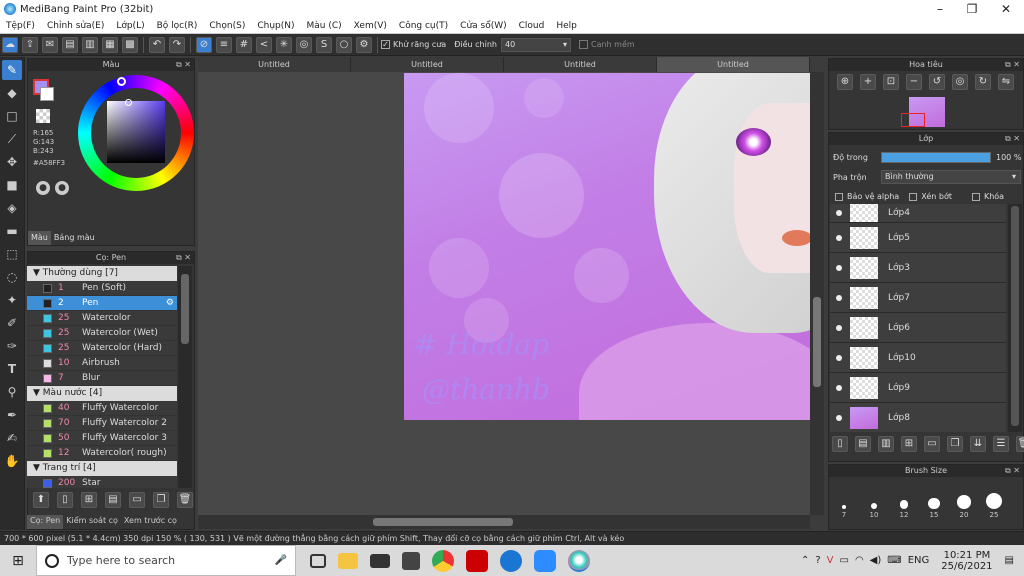 Image resolution: width=1024 pixels, height=576 pixels. What do you see at coordinates (102, 468) in the screenshot?
I see `brush-group-header: ▼ Trang trí [4]` at bounding box center [102, 468].